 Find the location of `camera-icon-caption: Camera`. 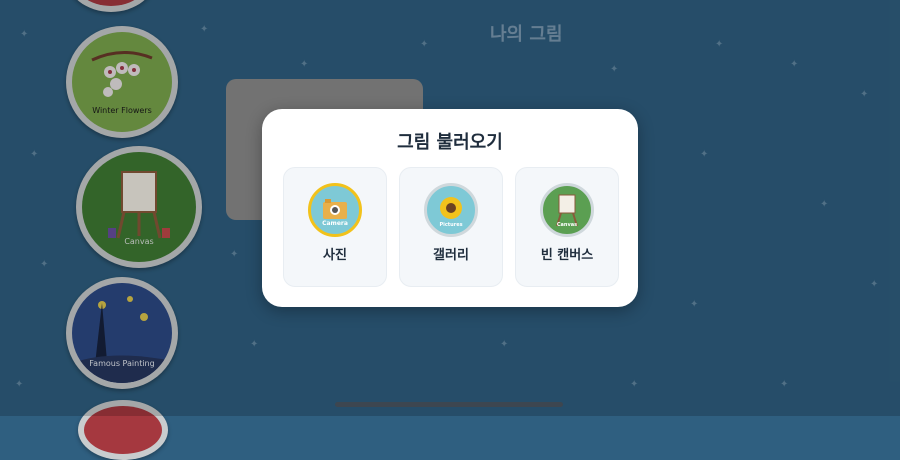

camera-icon-caption: Camera is located at coordinates (335, 223).